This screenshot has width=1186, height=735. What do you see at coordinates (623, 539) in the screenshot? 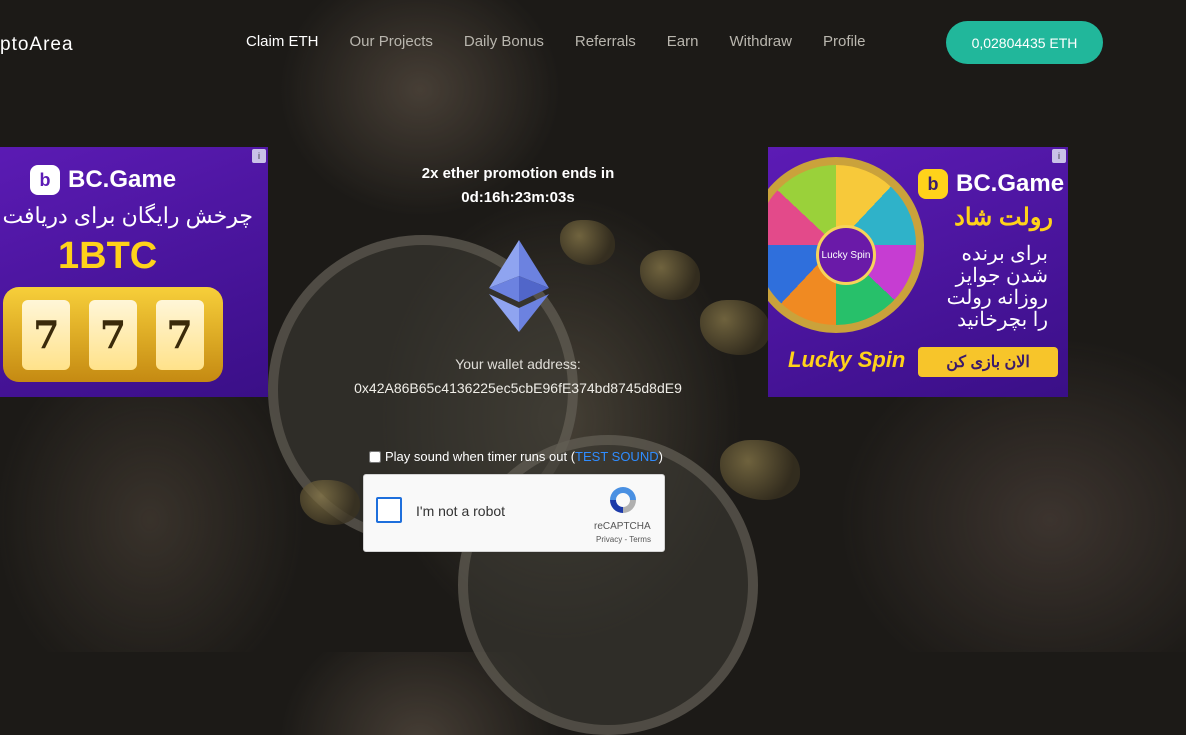
I see `recaptcha-links: Privacy - Terms` at bounding box center [623, 539].